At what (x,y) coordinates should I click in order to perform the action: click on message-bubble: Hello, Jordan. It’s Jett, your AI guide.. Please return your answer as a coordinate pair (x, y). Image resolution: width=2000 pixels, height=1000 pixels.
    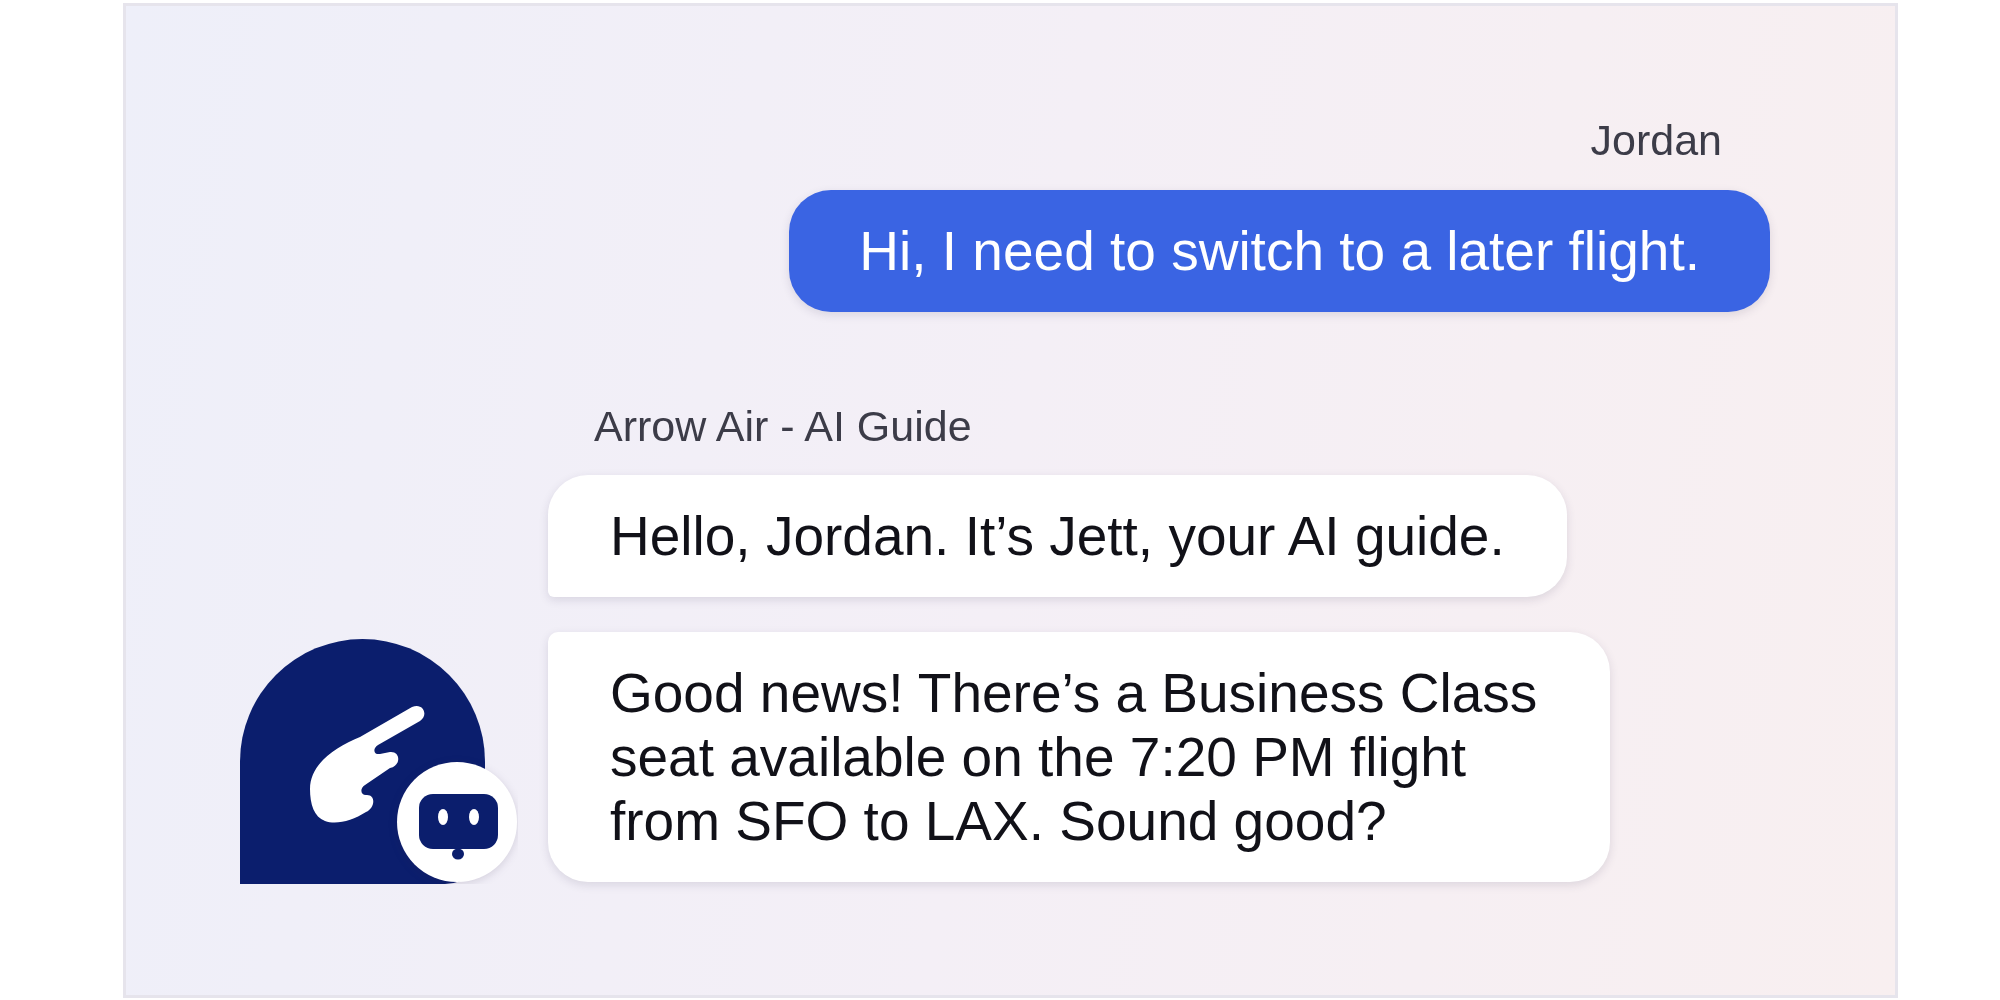
    Looking at the image, I should click on (1057, 536).